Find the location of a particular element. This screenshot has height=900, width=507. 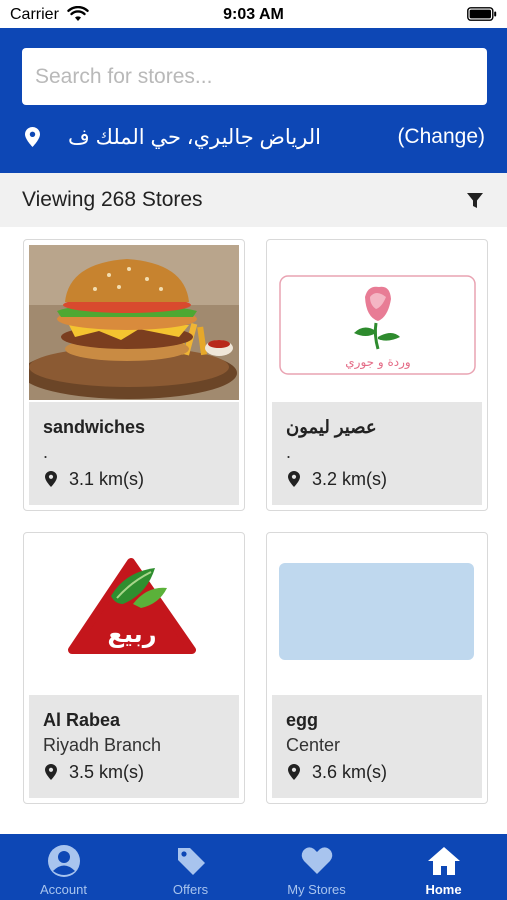

location-row: الرياض جاليري، حي الملك ف (Change) is located at coordinates (253, 138).